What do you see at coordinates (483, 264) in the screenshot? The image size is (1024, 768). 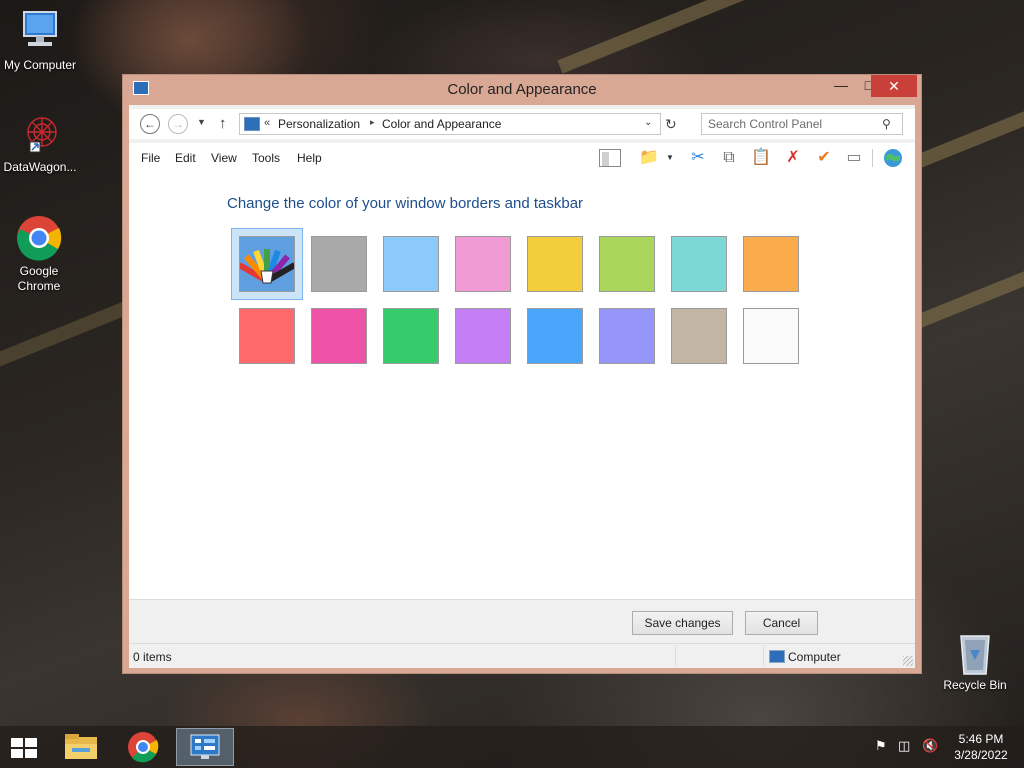 I see `color-swatch-pink` at bounding box center [483, 264].